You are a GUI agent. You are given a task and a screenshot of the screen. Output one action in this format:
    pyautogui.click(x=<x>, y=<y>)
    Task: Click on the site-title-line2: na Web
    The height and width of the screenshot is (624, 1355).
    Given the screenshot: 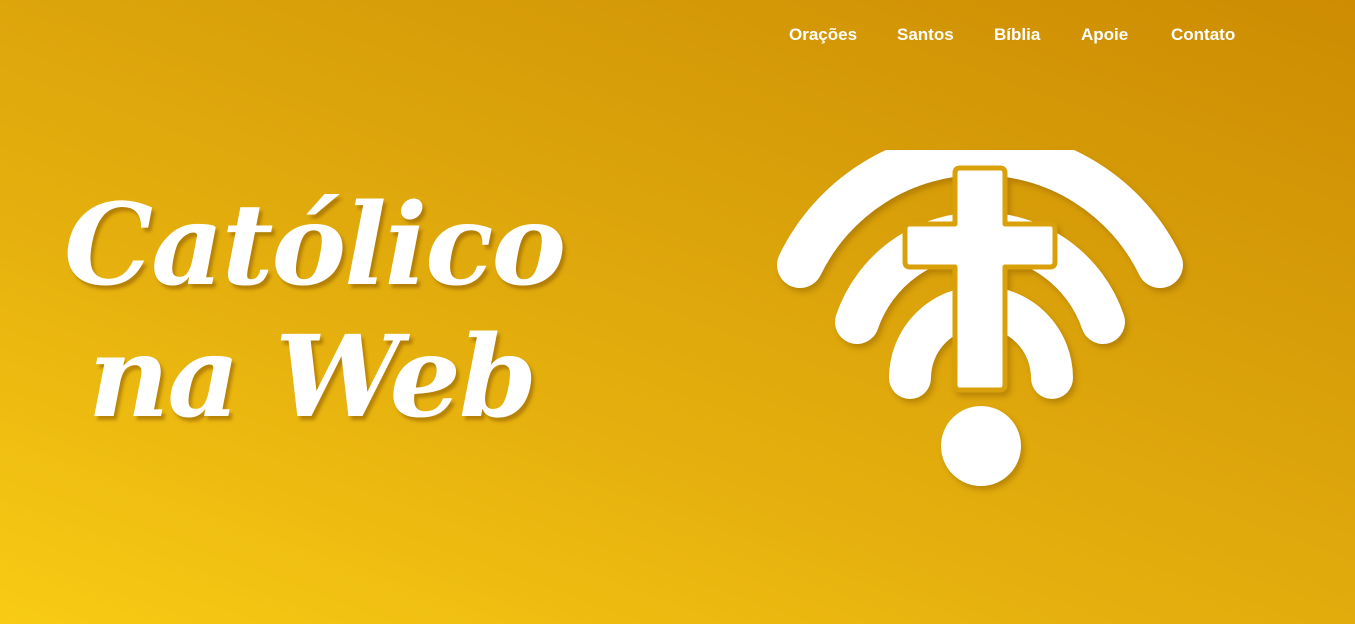 What is the action you would take?
    pyautogui.click(x=312, y=377)
    